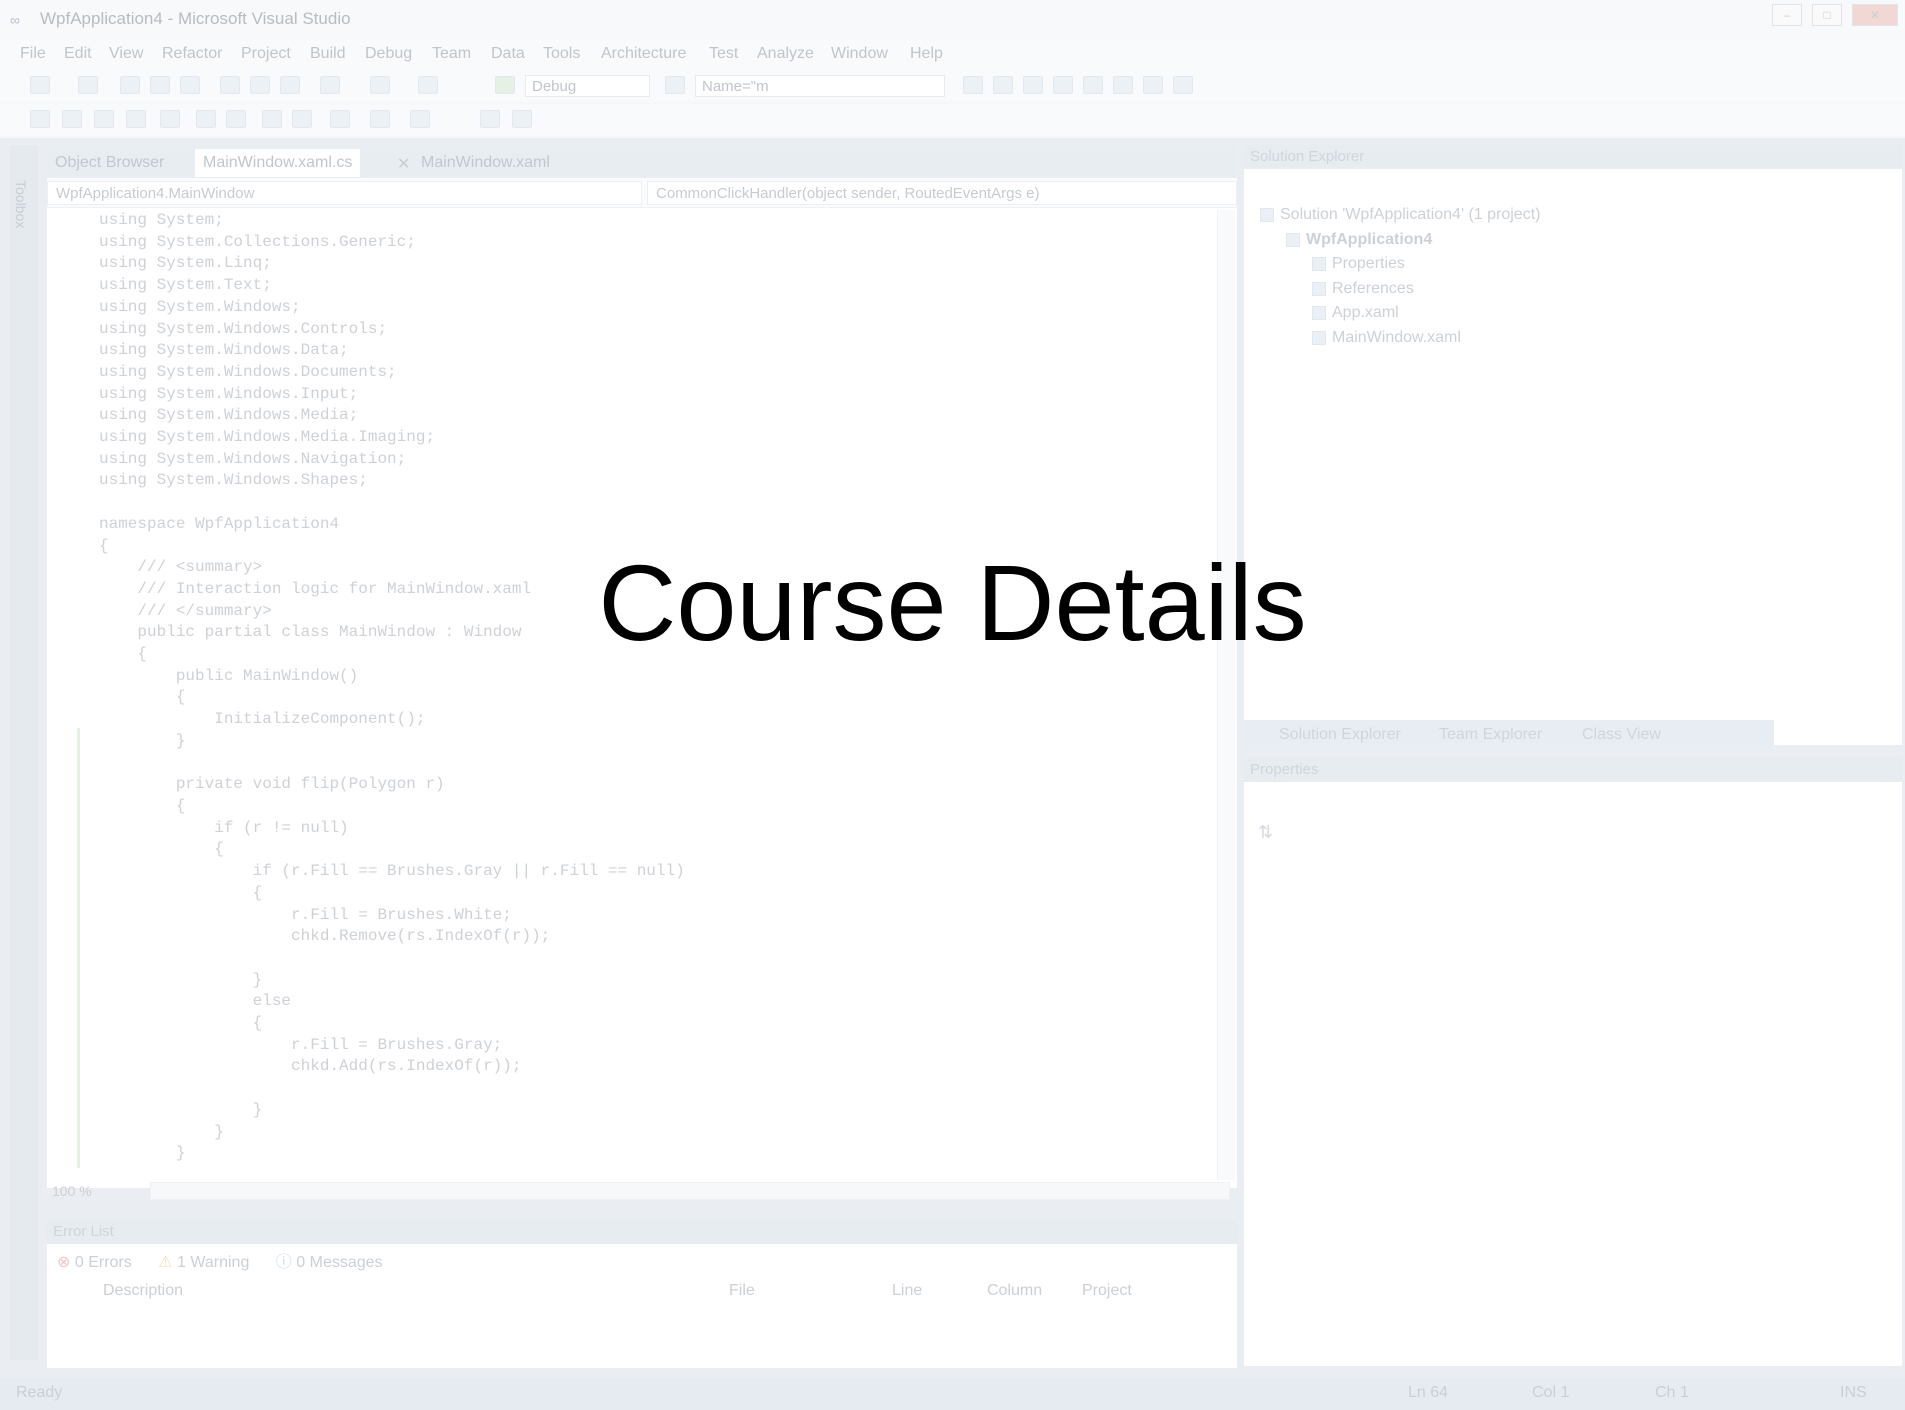  I want to click on tree-item-references: References, so click(1400, 289).